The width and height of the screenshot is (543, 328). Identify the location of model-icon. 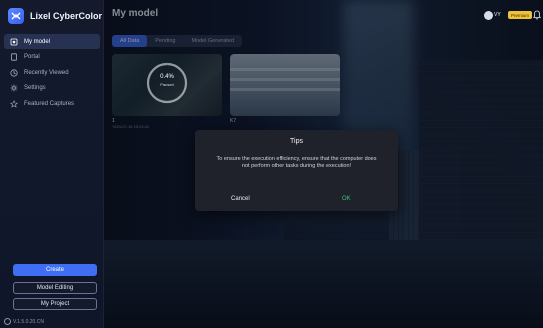
(14, 42).